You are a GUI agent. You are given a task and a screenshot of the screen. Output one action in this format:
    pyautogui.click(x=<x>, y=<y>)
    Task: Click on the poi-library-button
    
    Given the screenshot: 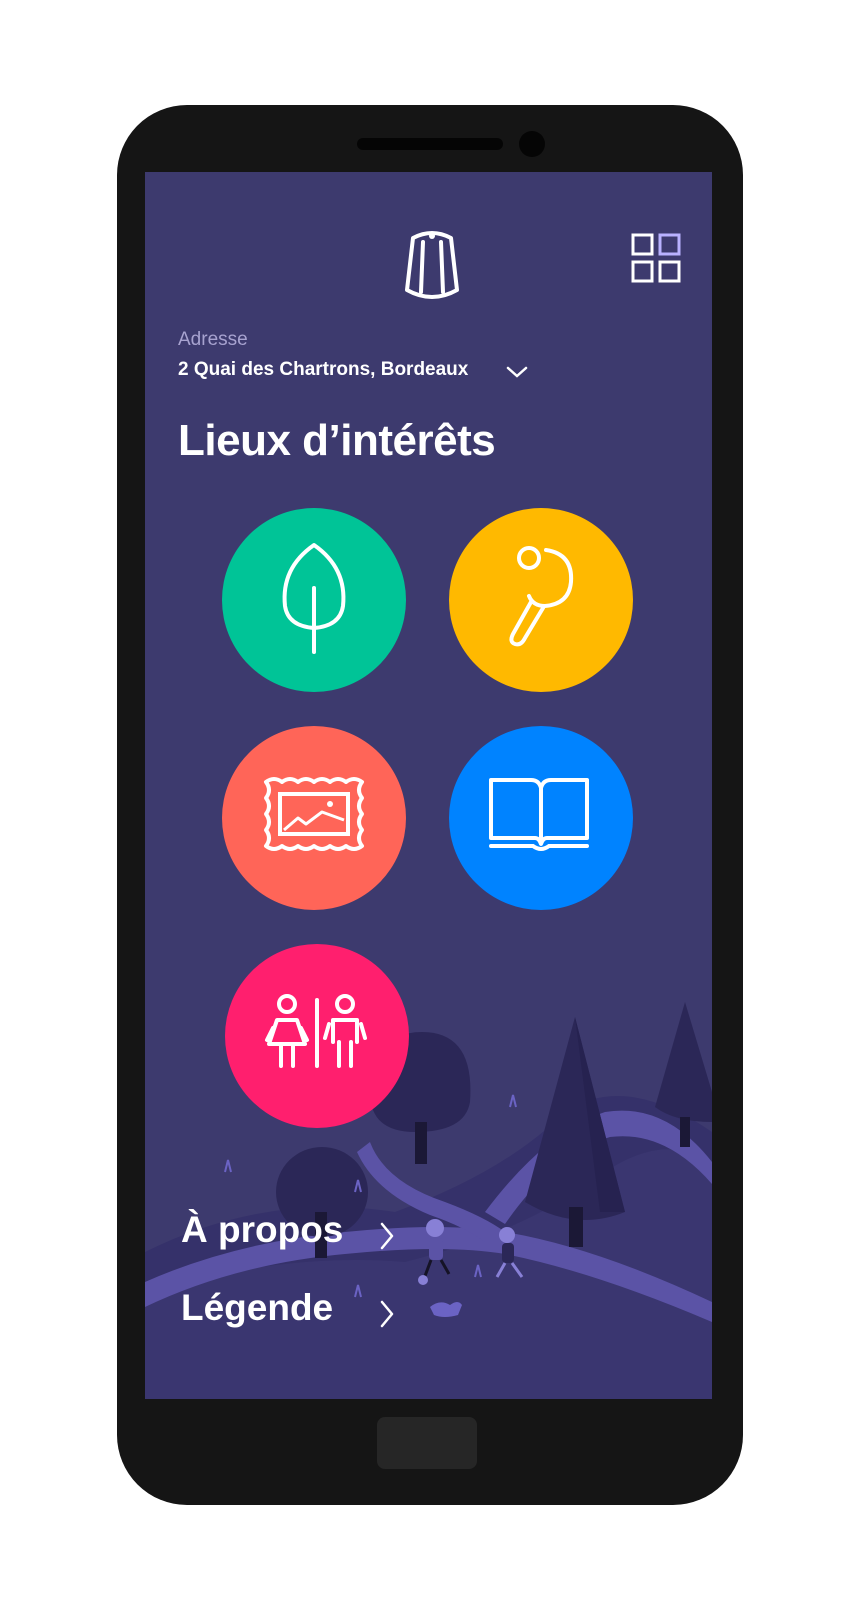 What is the action you would take?
    pyautogui.click(x=541, y=818)
    